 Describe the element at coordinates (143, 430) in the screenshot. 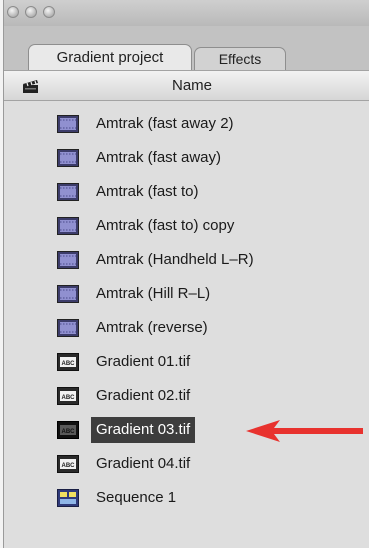

I see `item-label: Gradient 03.tif` at that location.